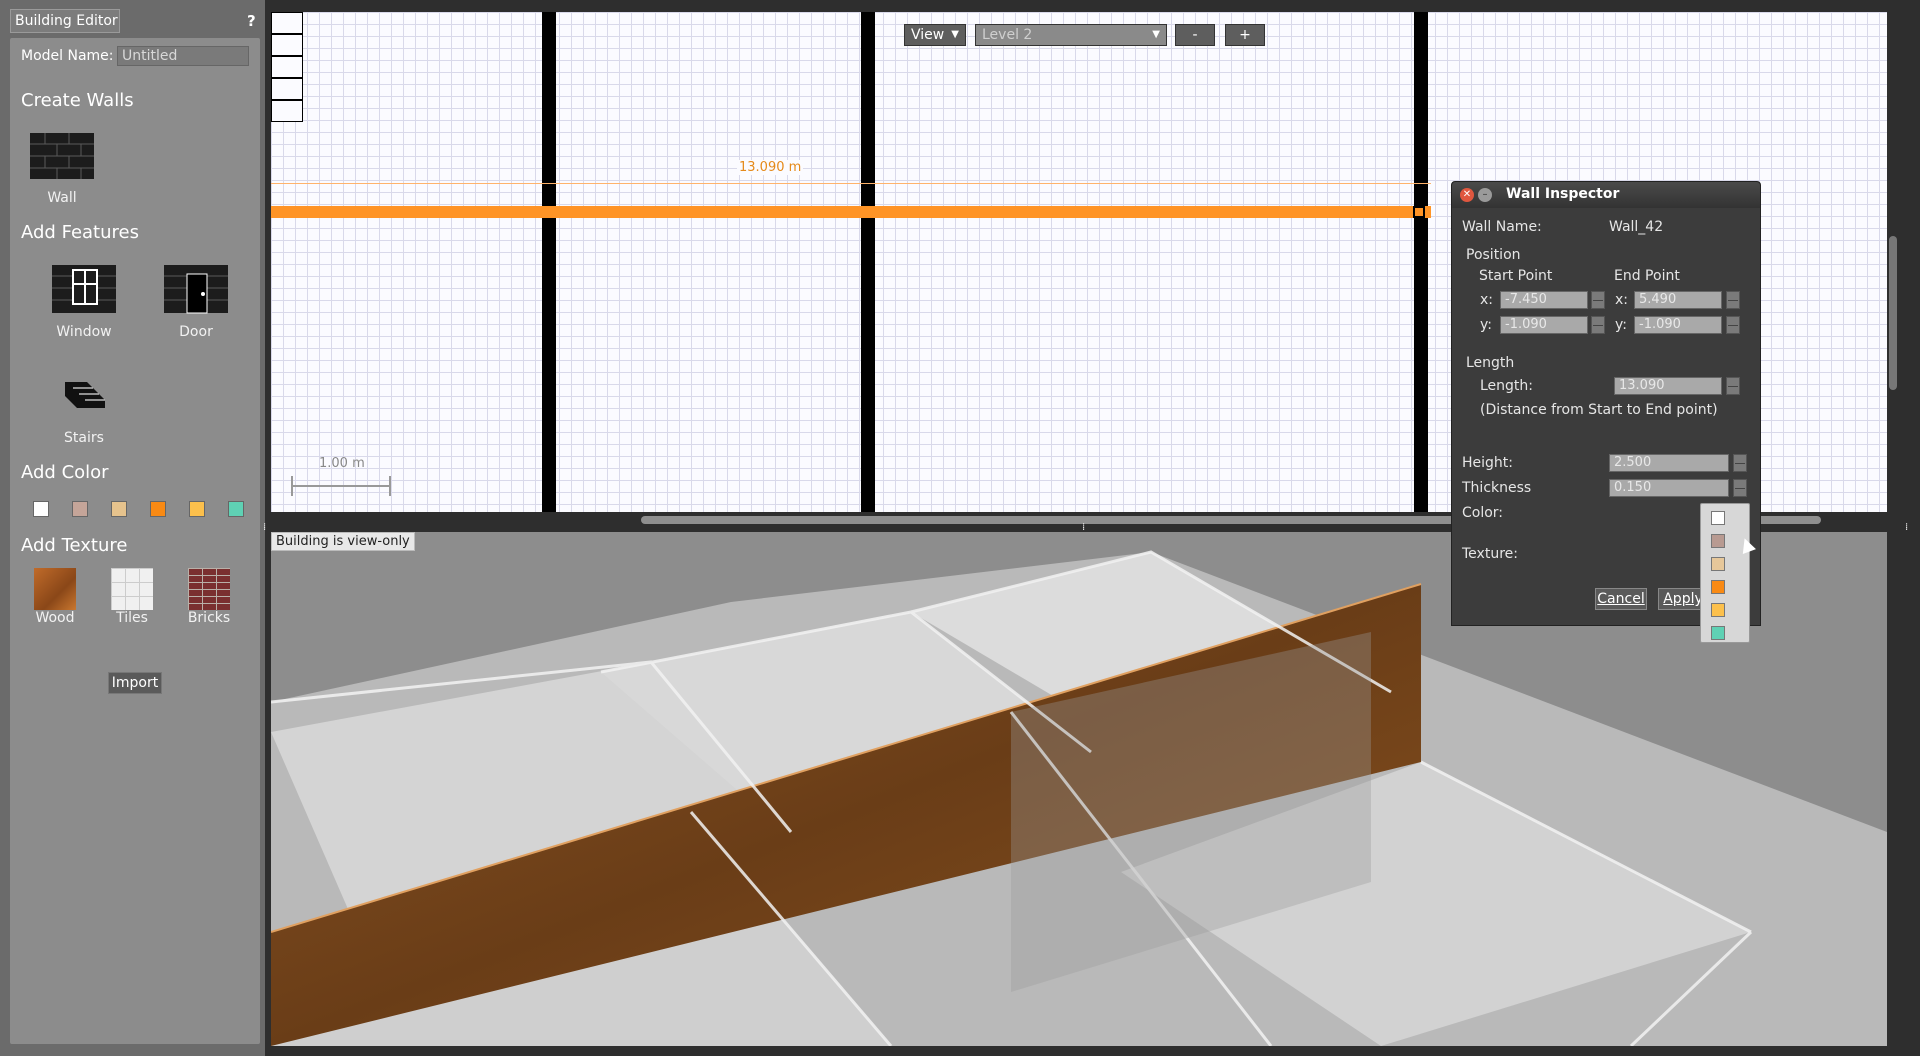 This screenshot has width=1920, height=1056. What do you see at coordinates (84, 332) in the screenshot?
I see `window-tool-label: Window` at bounding box center [84, 332].